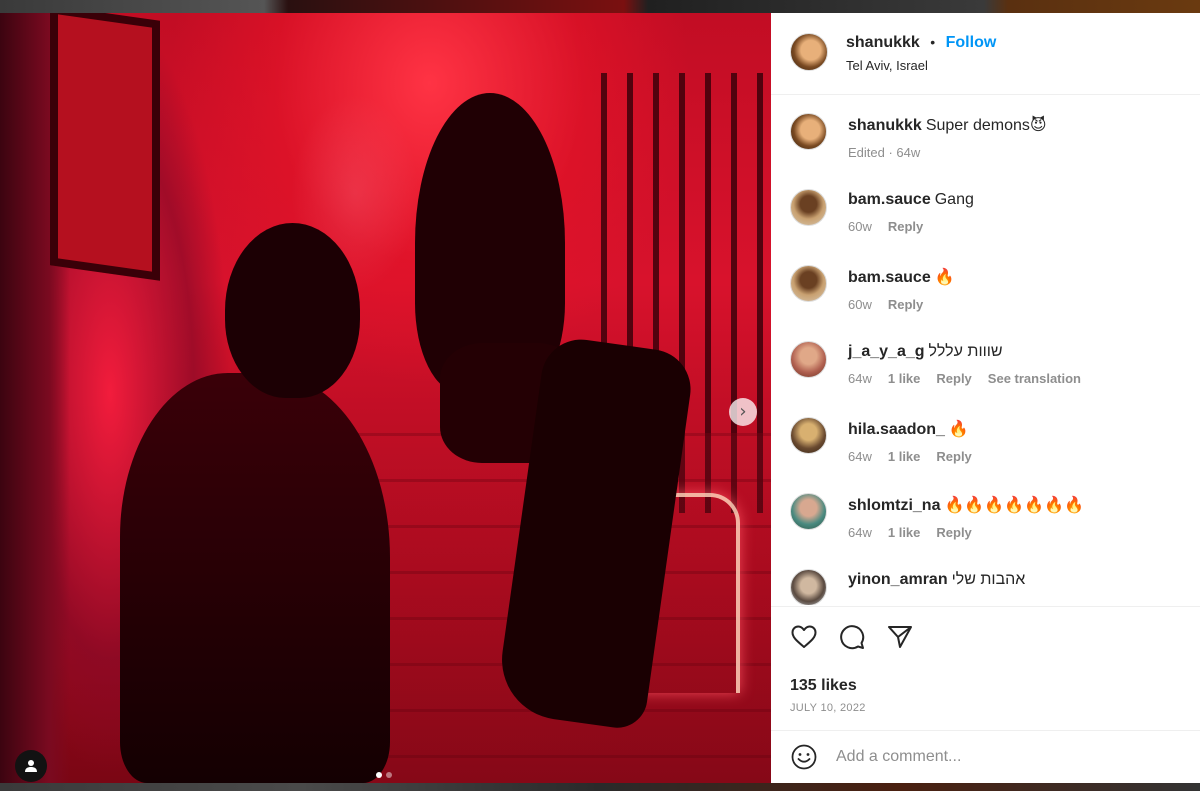 The height and width of the screenshot is (791, 1200). Describe the element at coordinates (384, 775) in the screenshot. I see `carousel-dots` at that location.